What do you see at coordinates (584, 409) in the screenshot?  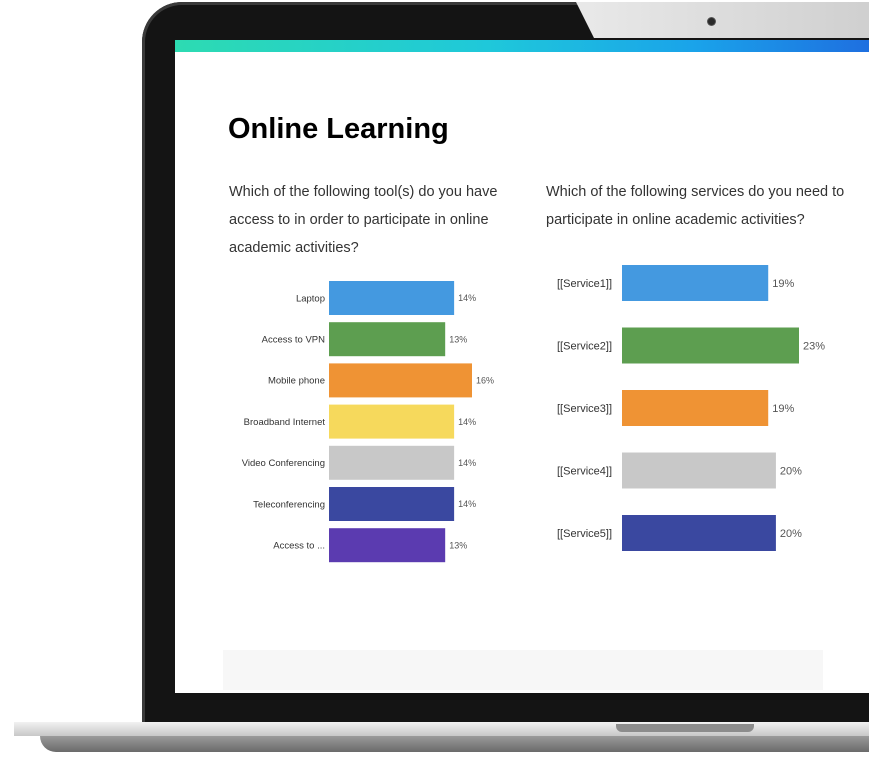 I see `category-label: [[Service3]]` at bounding box center [584, 409].